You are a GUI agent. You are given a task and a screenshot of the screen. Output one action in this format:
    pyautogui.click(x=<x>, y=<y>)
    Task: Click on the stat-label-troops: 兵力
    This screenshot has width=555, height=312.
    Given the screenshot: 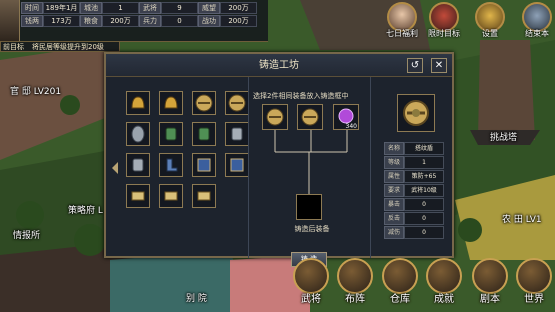 What is the action you would take?
    pyautogui.click(x=150, y=21)
    